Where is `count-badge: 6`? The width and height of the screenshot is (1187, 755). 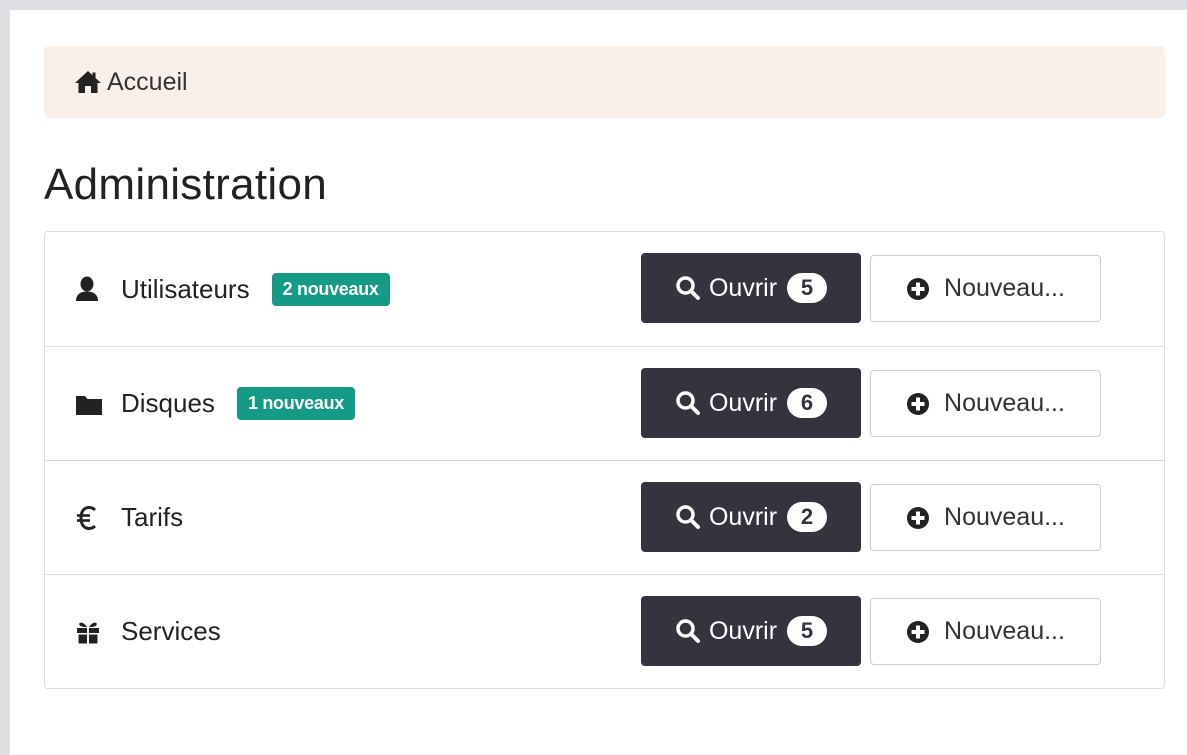 count-badge: 6 is located at coordinates (807, 403).